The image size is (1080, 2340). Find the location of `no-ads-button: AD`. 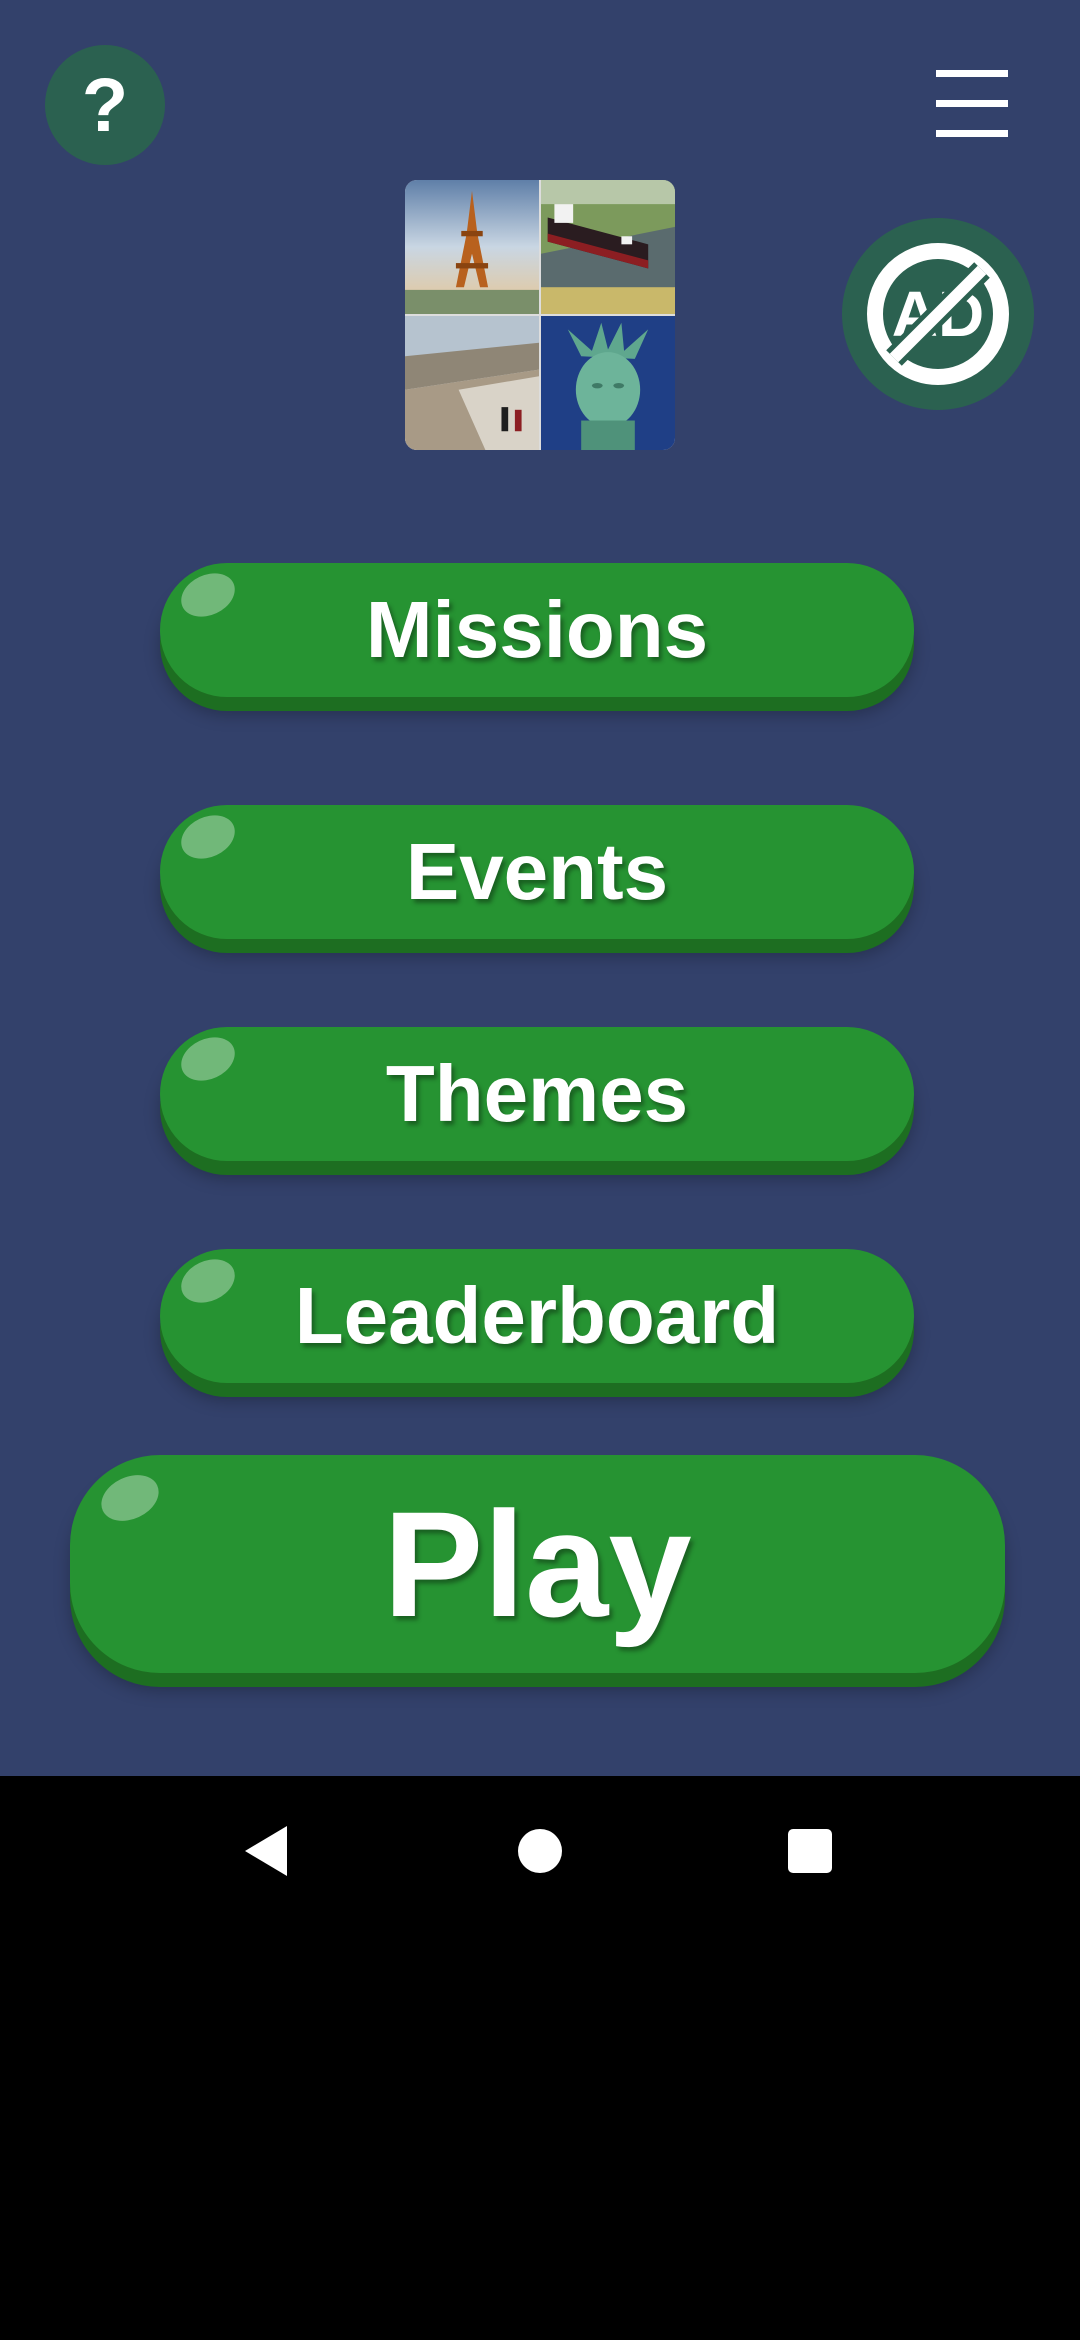

no-ads-button: AD is located at coordinates (938, 314).